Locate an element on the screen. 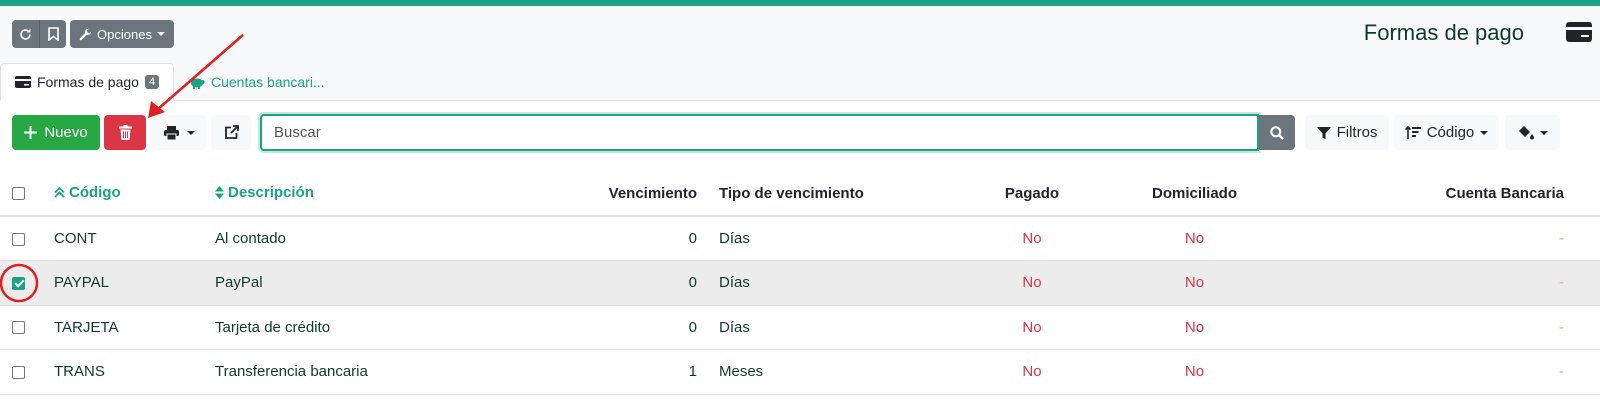 This screenshot has width=1600, height=408. search-icon is located at coordinates (1277, 132).